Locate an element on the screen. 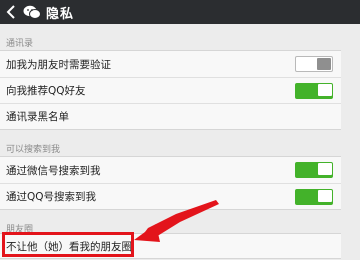  back-arrow-icon is located at coordinates (11, 12).